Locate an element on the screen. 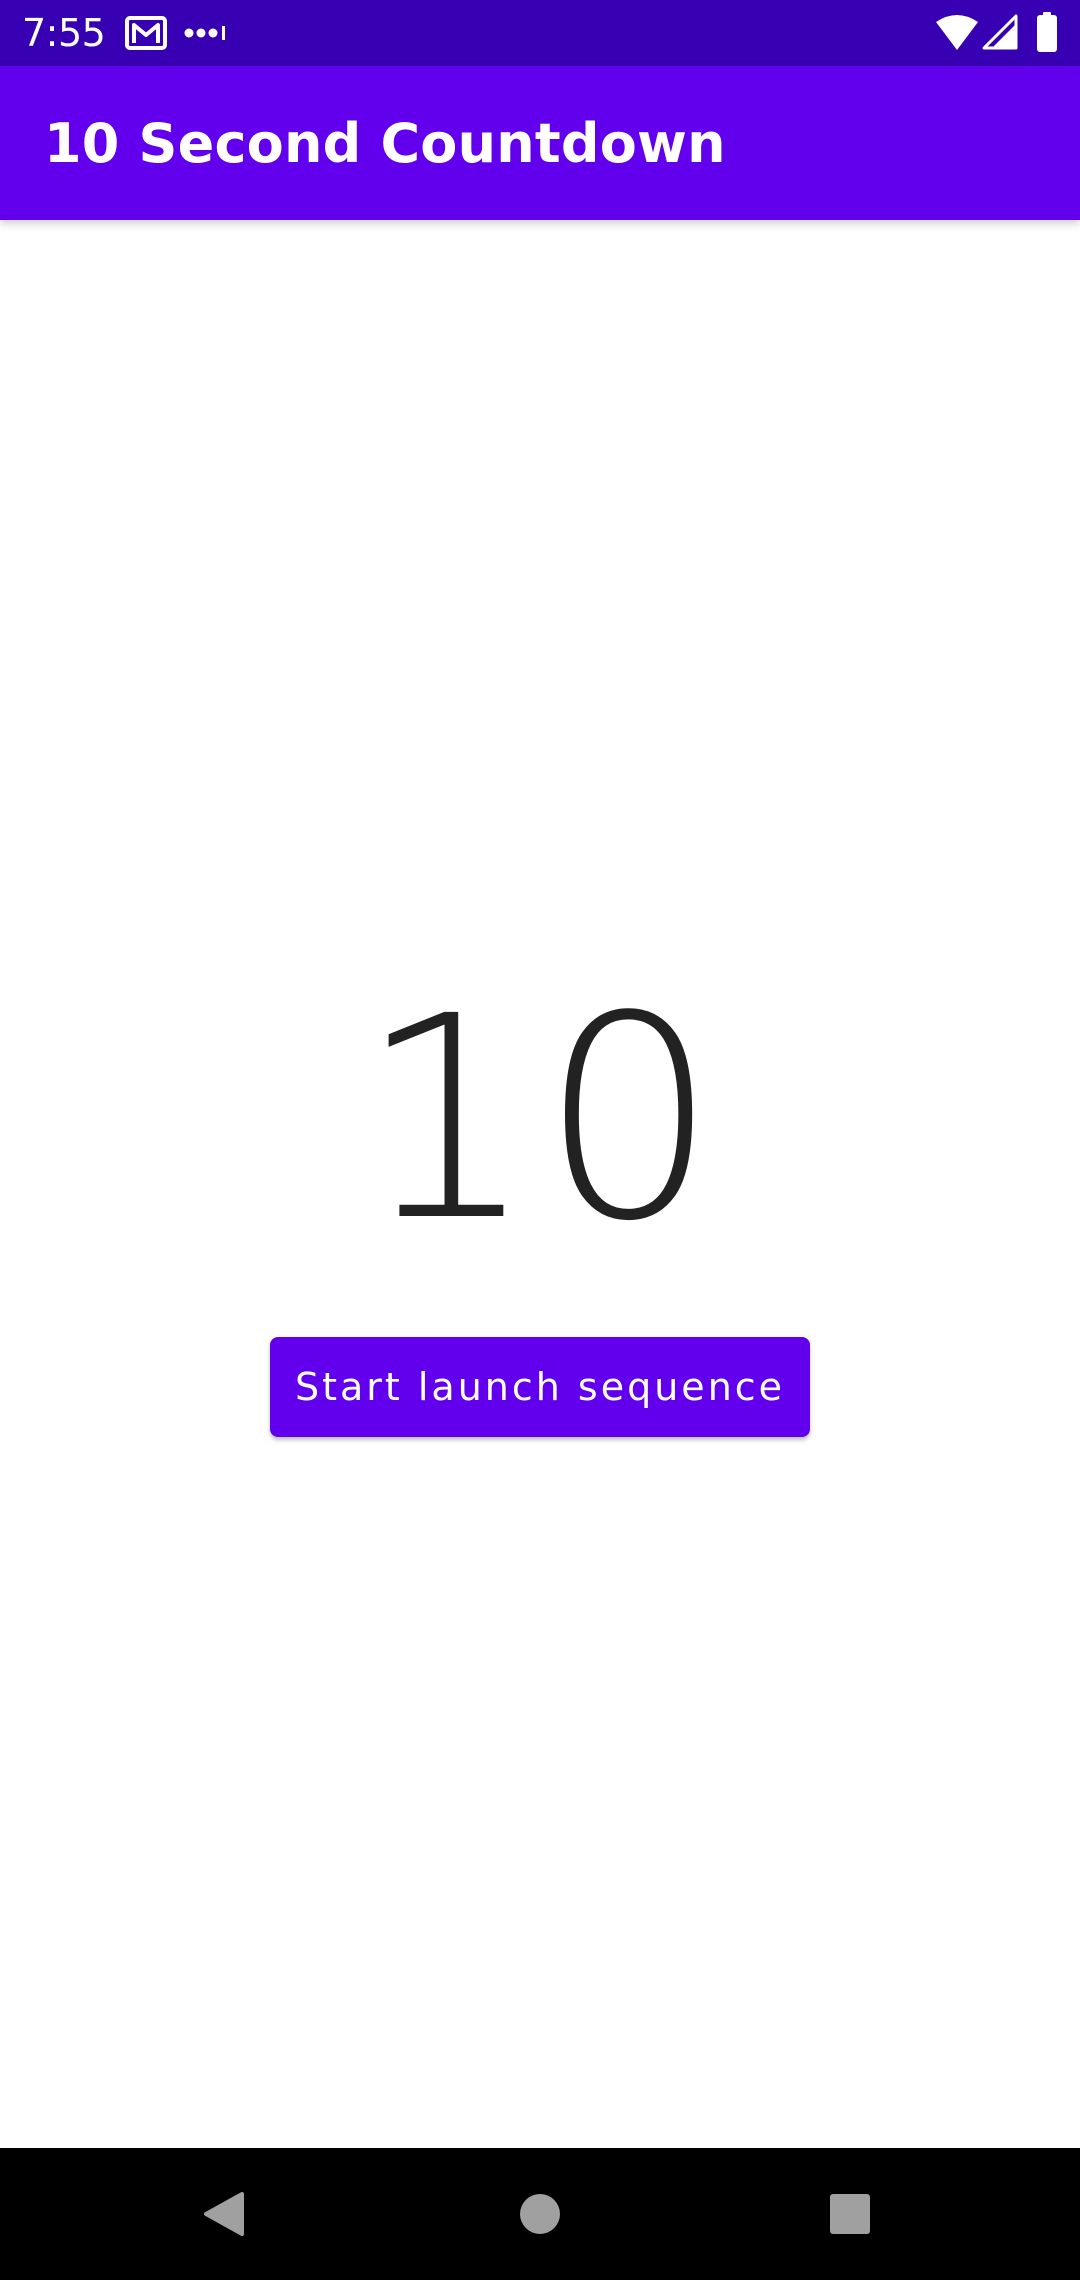 This screenshot has width=1080, height=2280. app-bar: 10 Second Countdown is located at coordinates (540, 143).